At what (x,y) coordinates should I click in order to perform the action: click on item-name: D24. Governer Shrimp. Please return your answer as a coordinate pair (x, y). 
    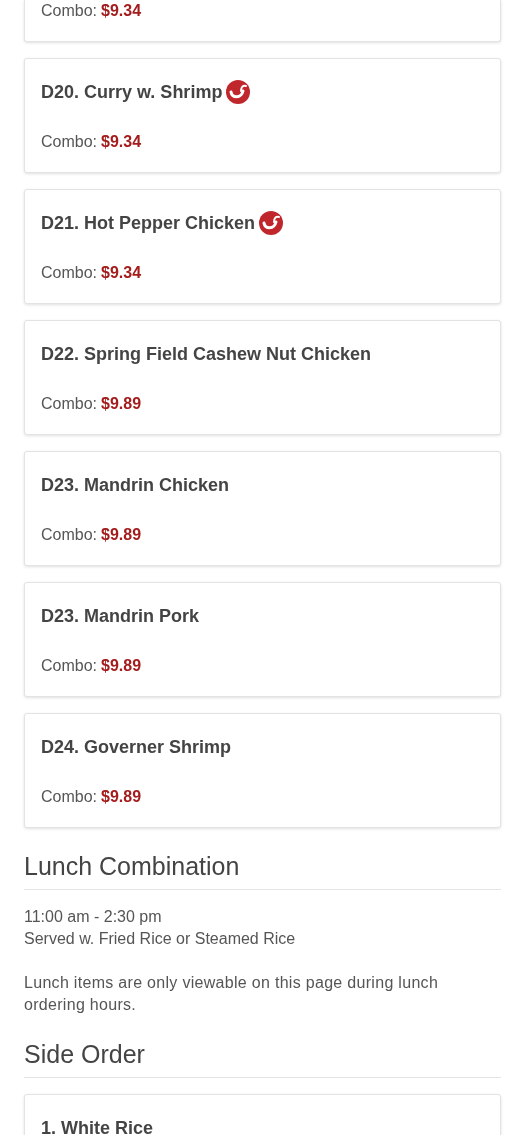
    Looking at the image, I should click on (136, 747).